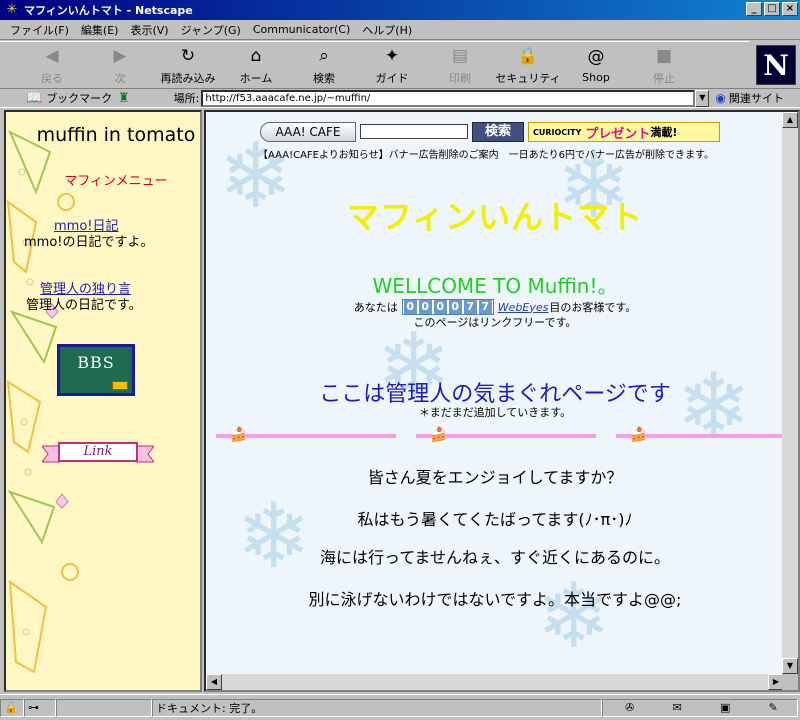 The width and height of the screenshot is (800, 720). What do you see at coordinates (460, 78) in the screenshot?
I see `toolbar-label: 印刷` at bounding box center [460, 78].